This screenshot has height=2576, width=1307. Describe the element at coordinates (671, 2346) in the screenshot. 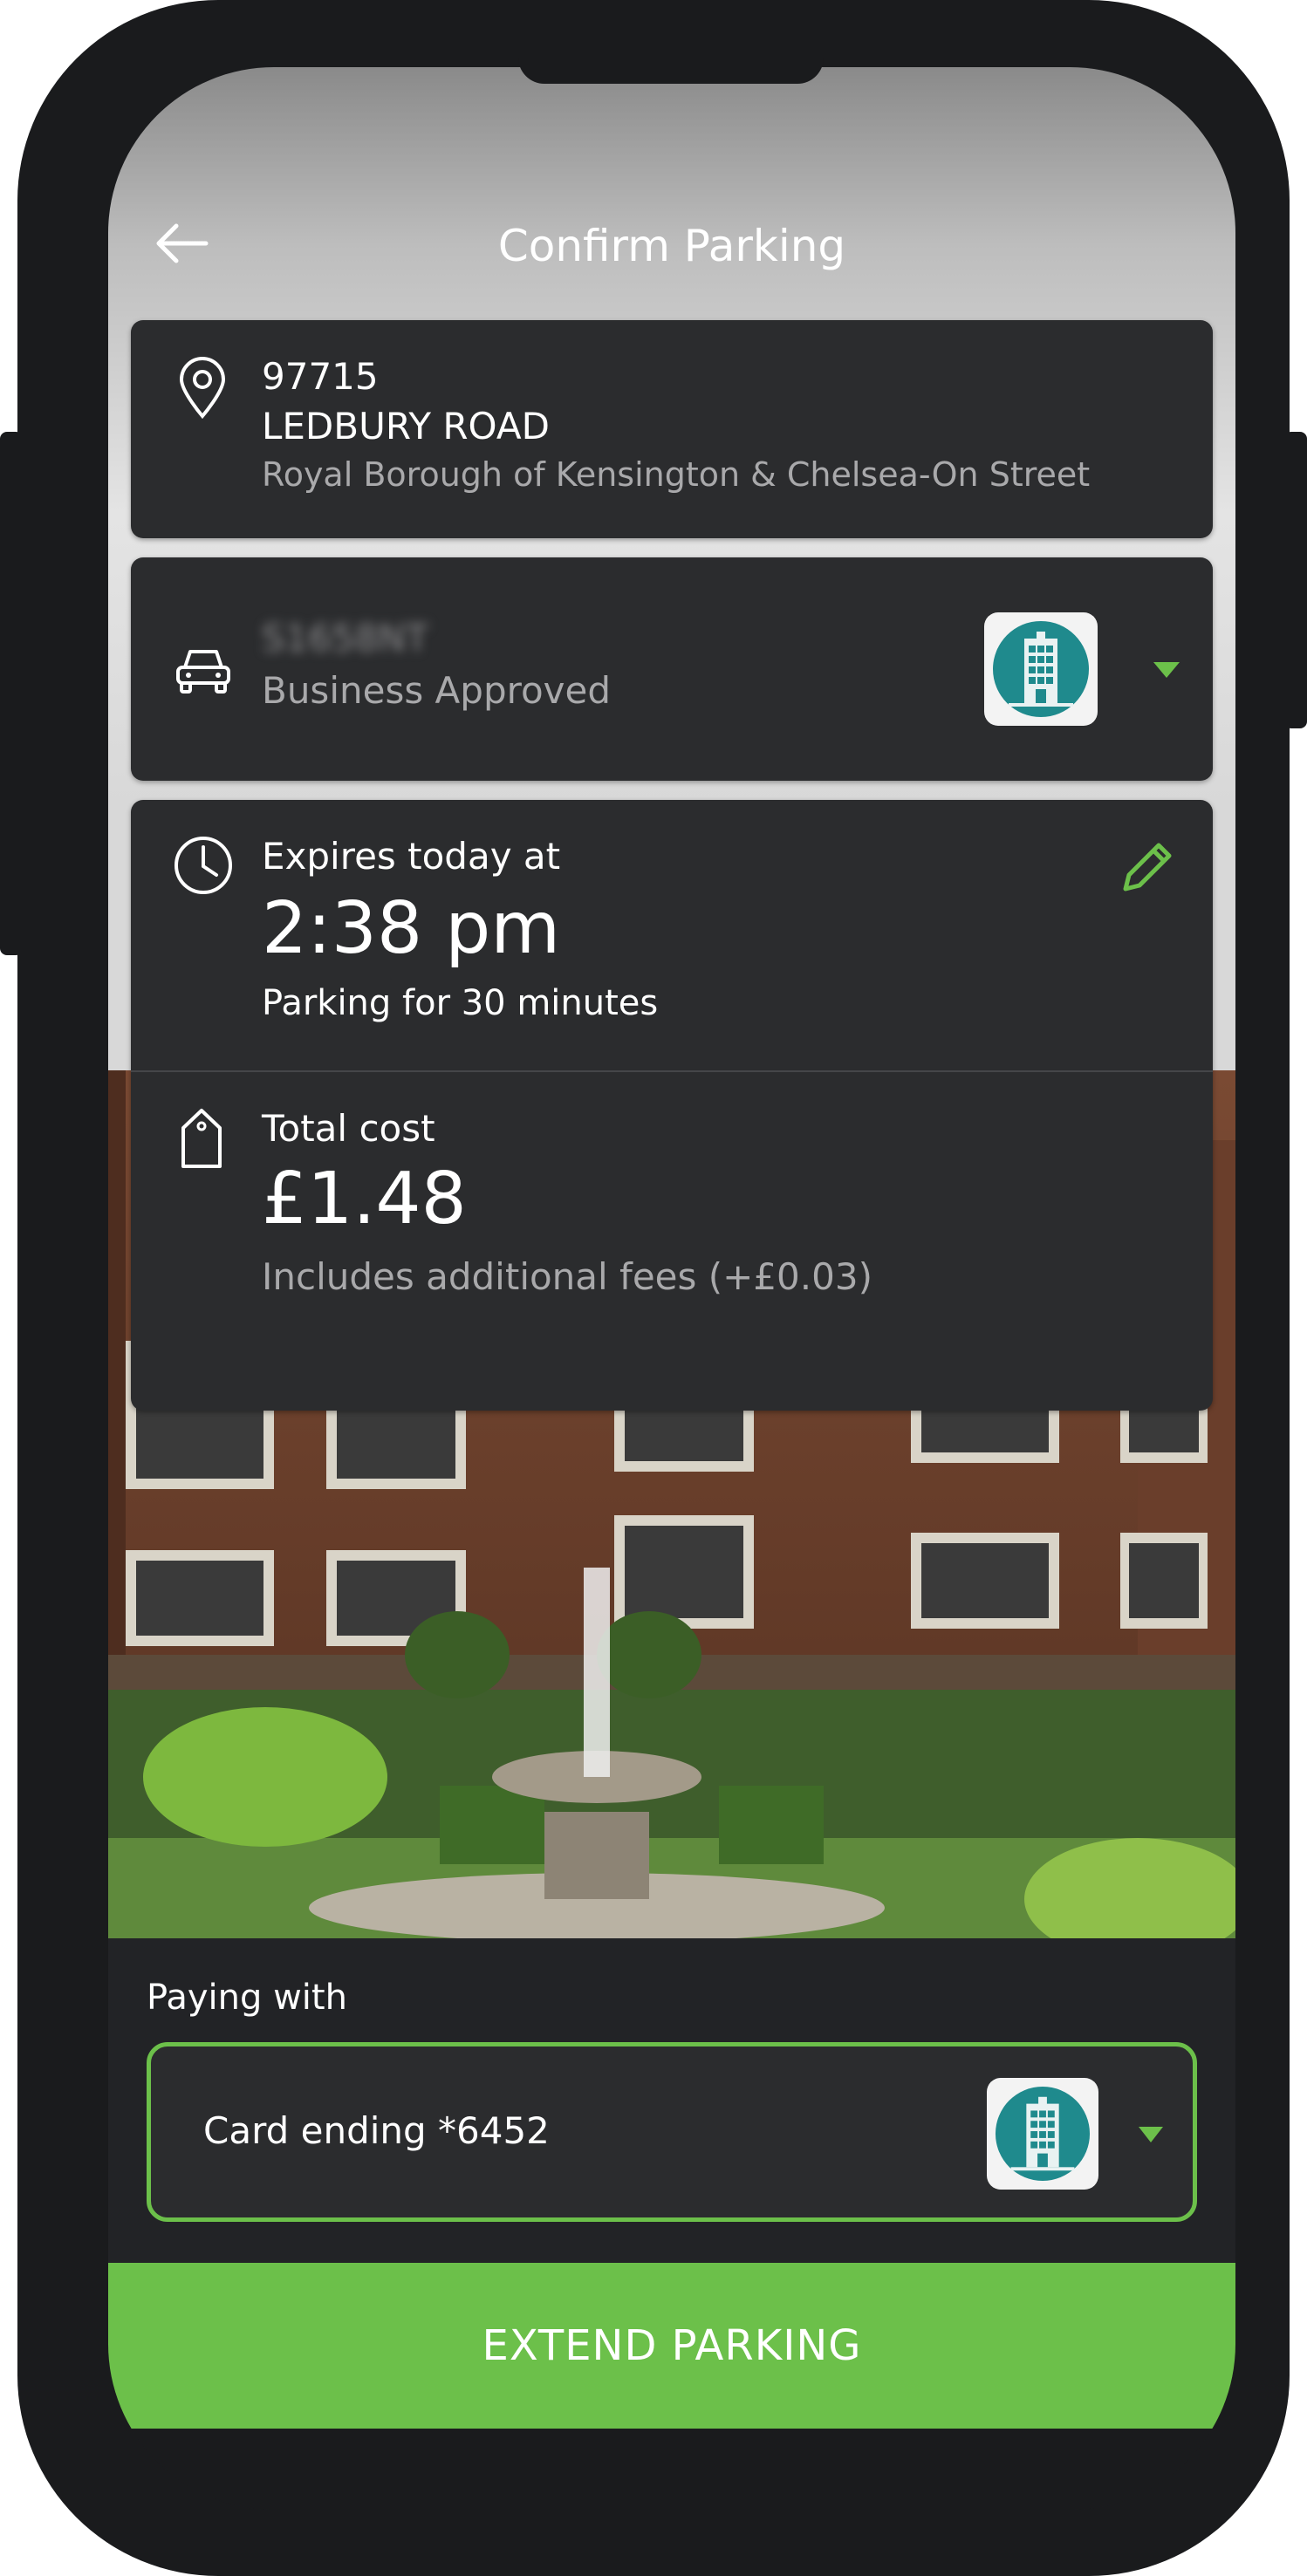

I see `extend-parking-button: EXTEND PARKING` at that location.